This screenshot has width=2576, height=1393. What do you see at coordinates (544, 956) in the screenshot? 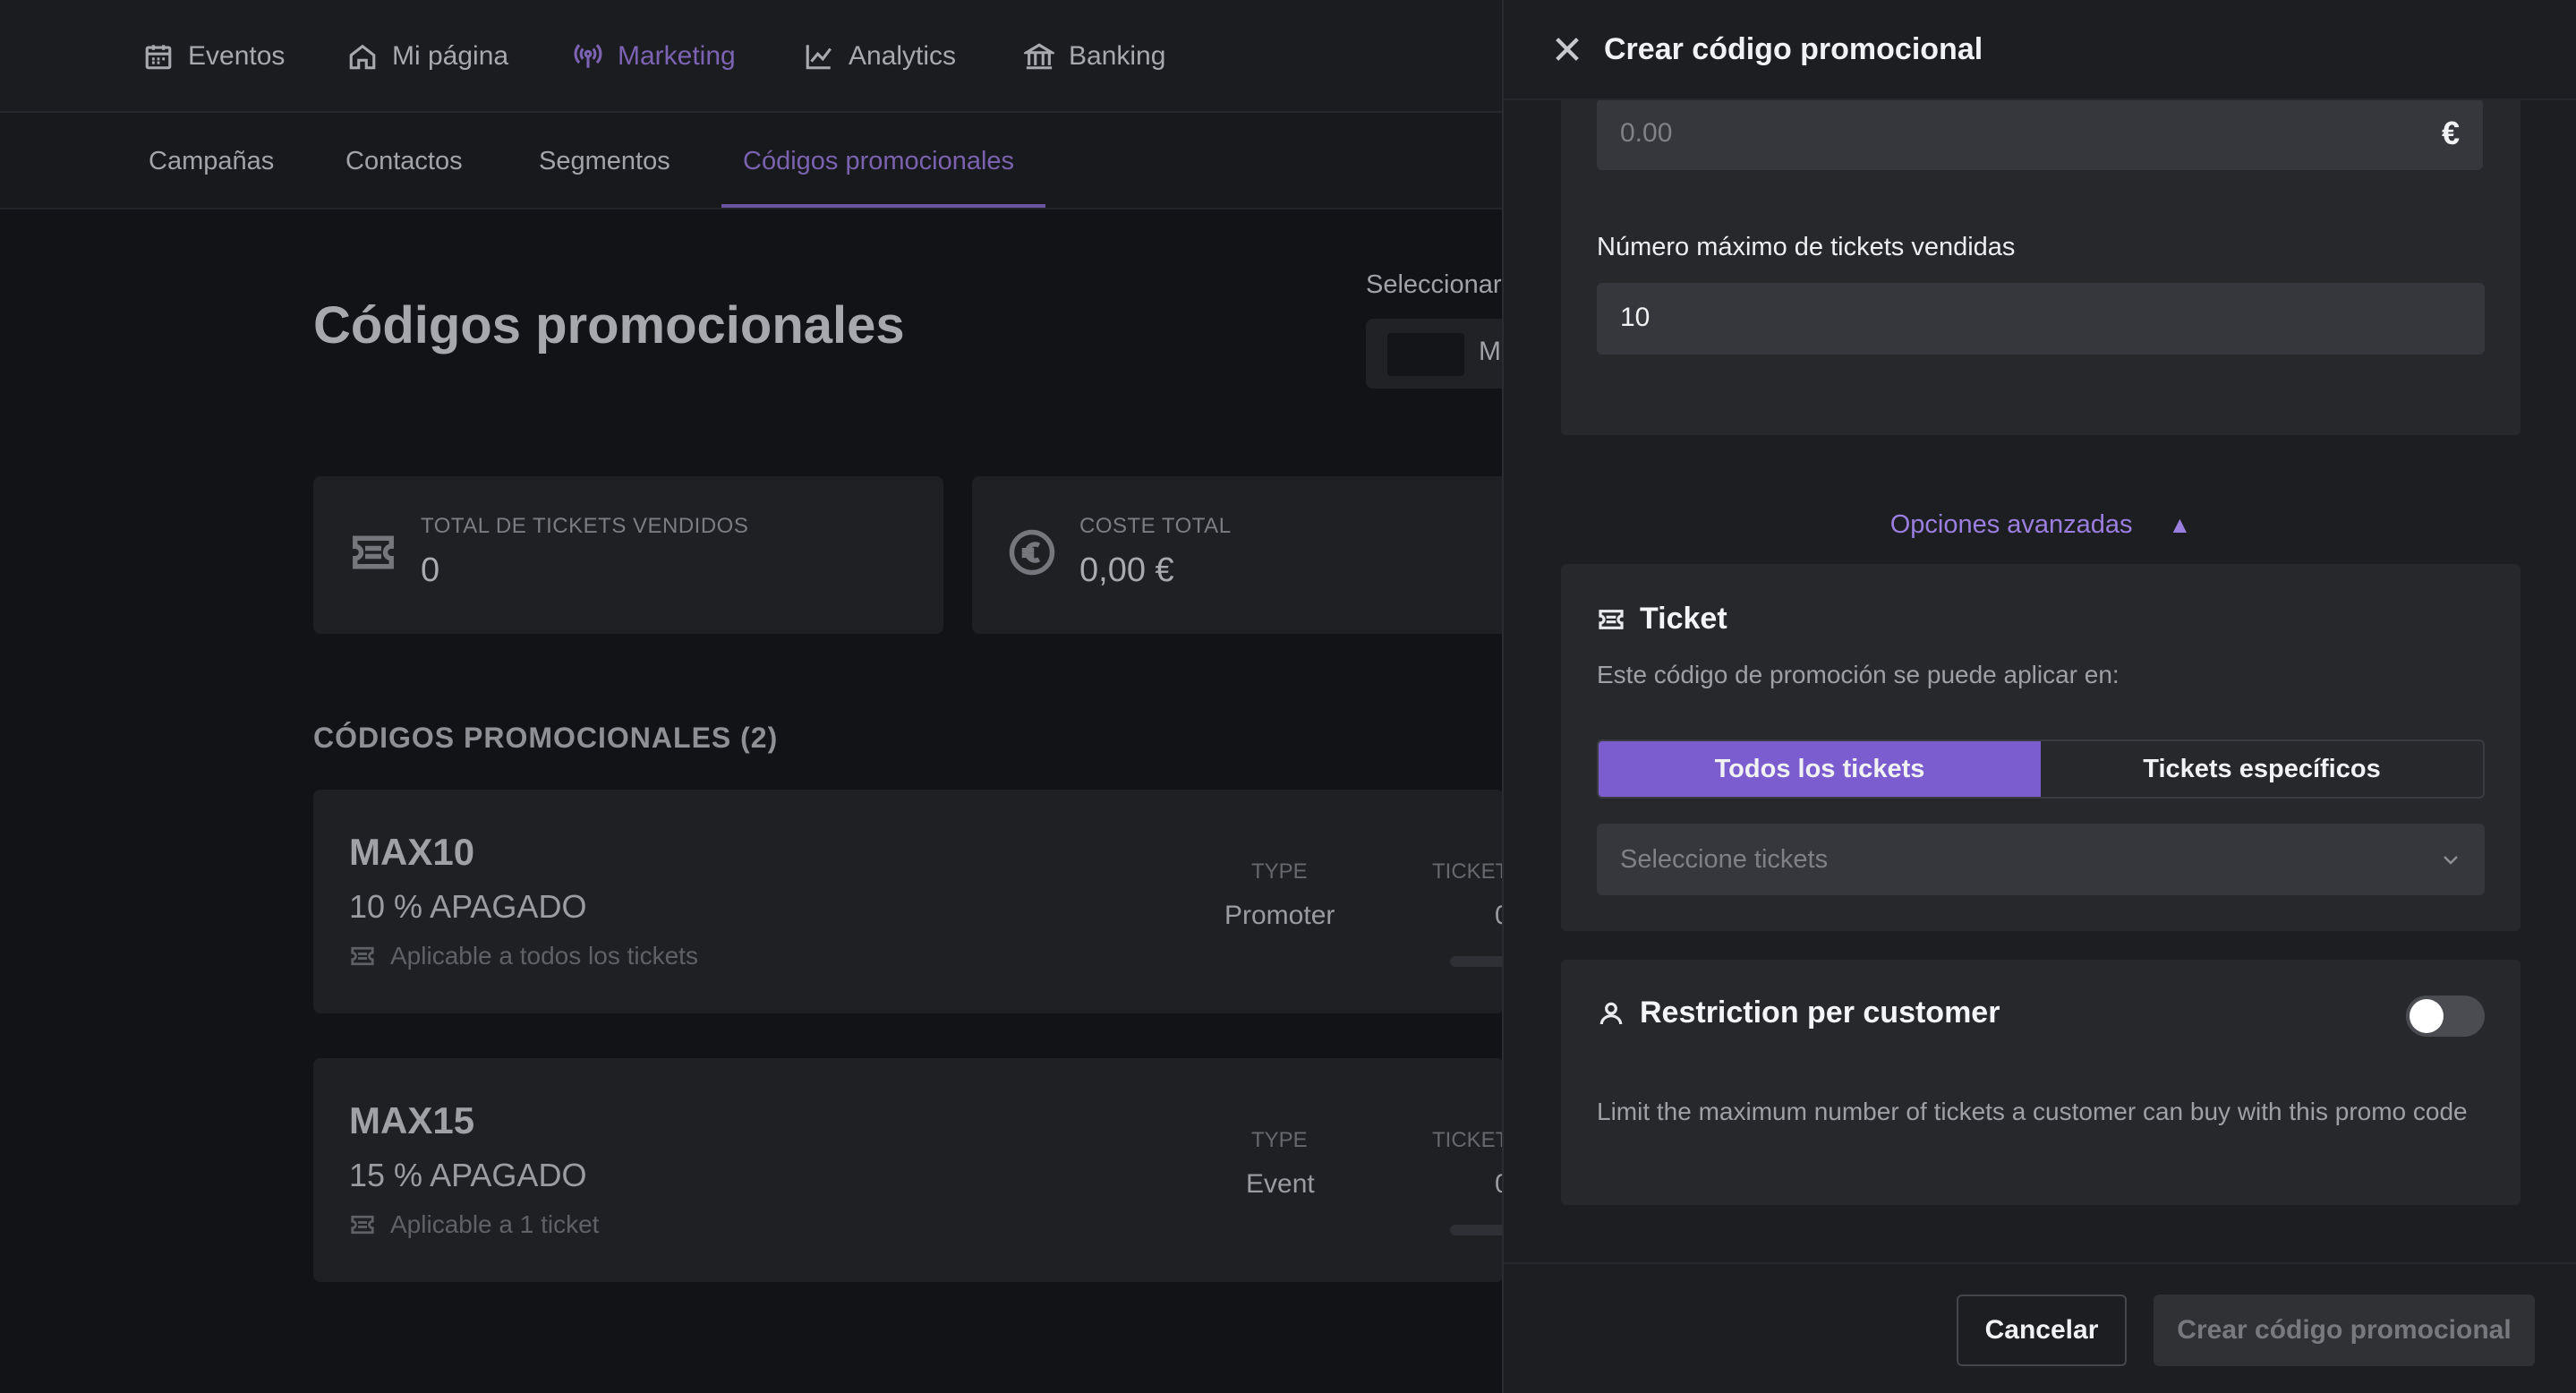
I see `promo-applicability-text: Aplicable a todos los tickets` at bounding box center [544, 956].